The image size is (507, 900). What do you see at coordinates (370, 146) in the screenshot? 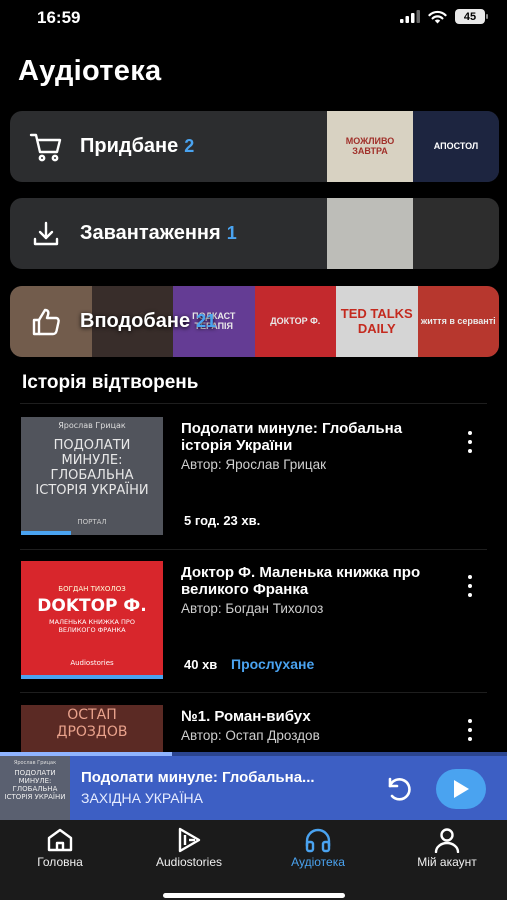
I see `cover-mozhlyvo-zavtra: МОЖЛИВО ЗАВТРА` at bounding box center [370, 146].